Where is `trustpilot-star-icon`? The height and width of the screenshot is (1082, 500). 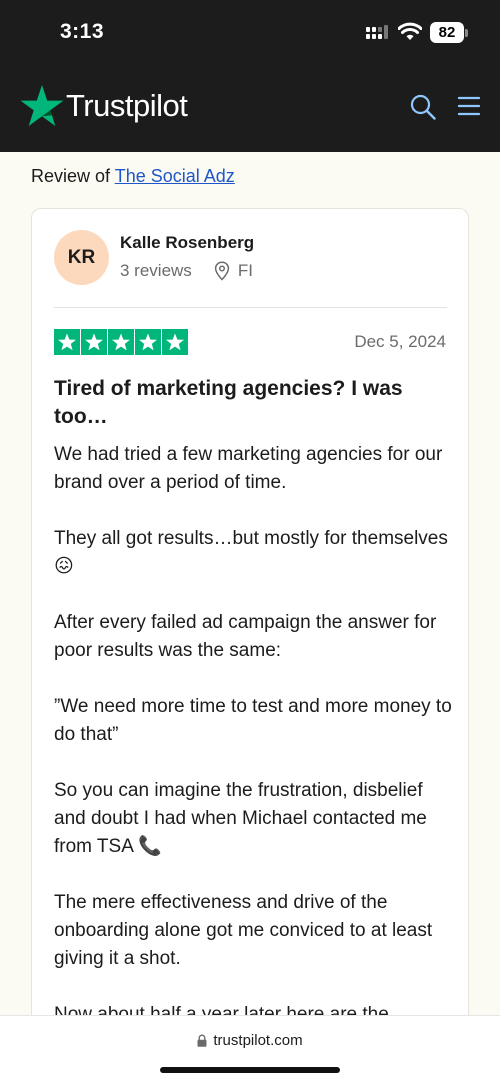 trustpilot-star-icon is located at coordinates (42, 105).